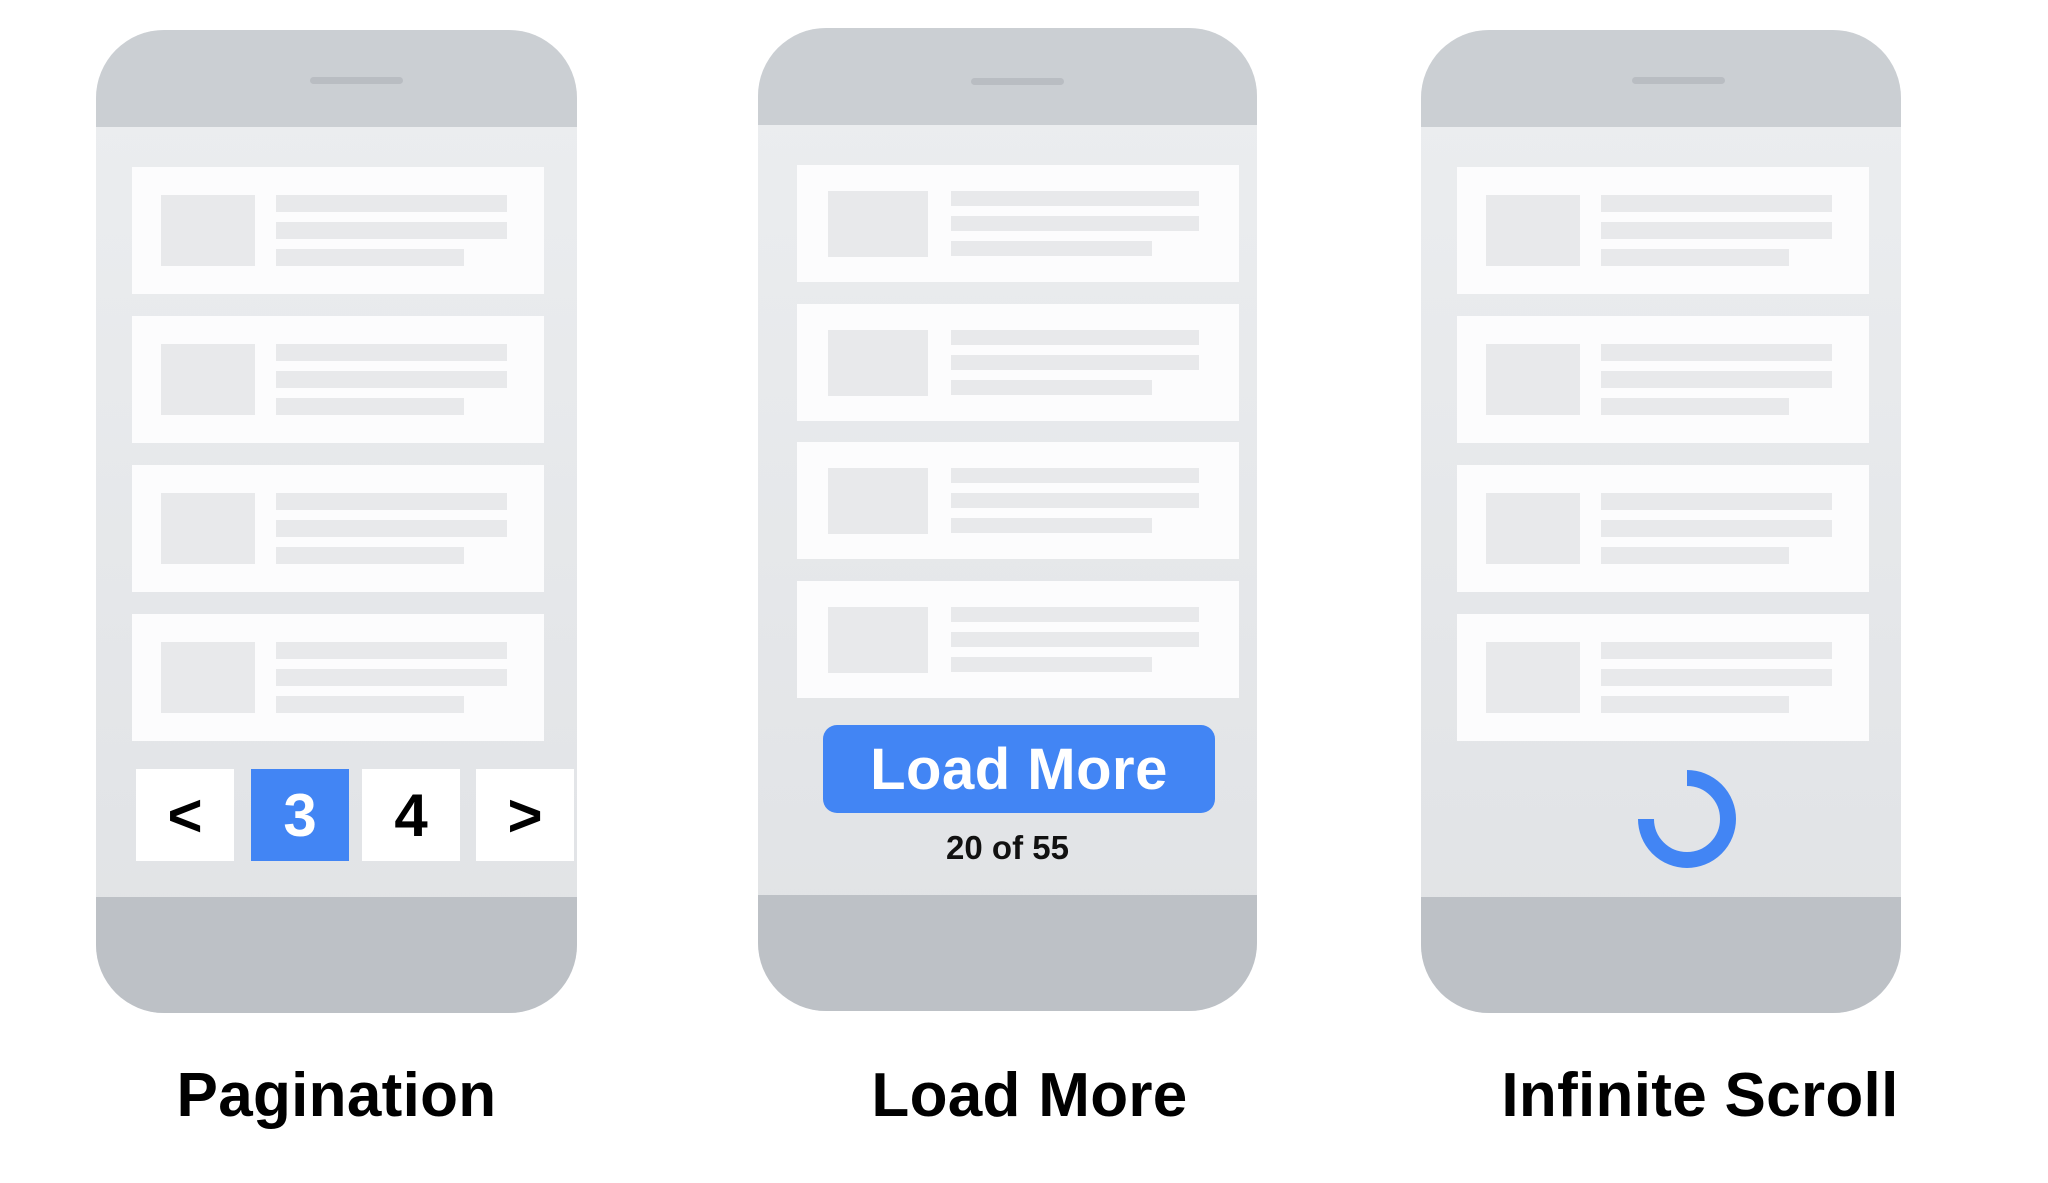  I want to click on next-page-button: >, so click(525, 815).